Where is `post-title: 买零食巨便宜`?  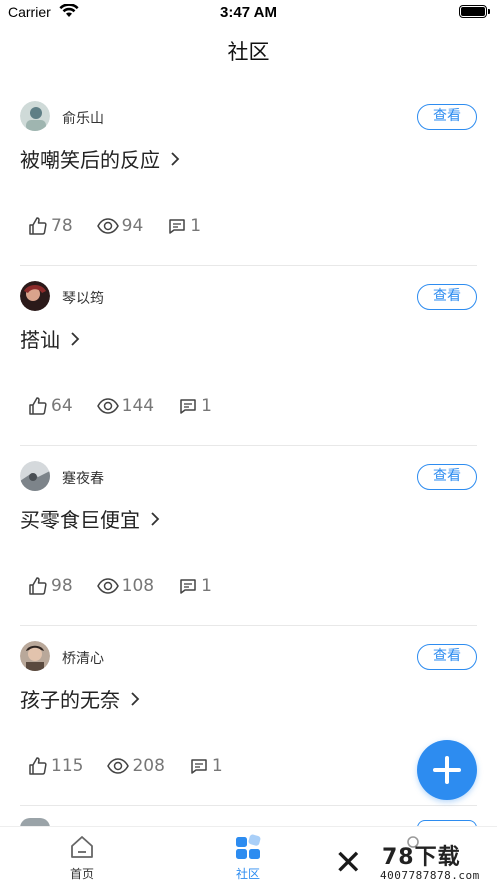 post-title: 买零食巨便宜 is located at coordinates (91, 518).